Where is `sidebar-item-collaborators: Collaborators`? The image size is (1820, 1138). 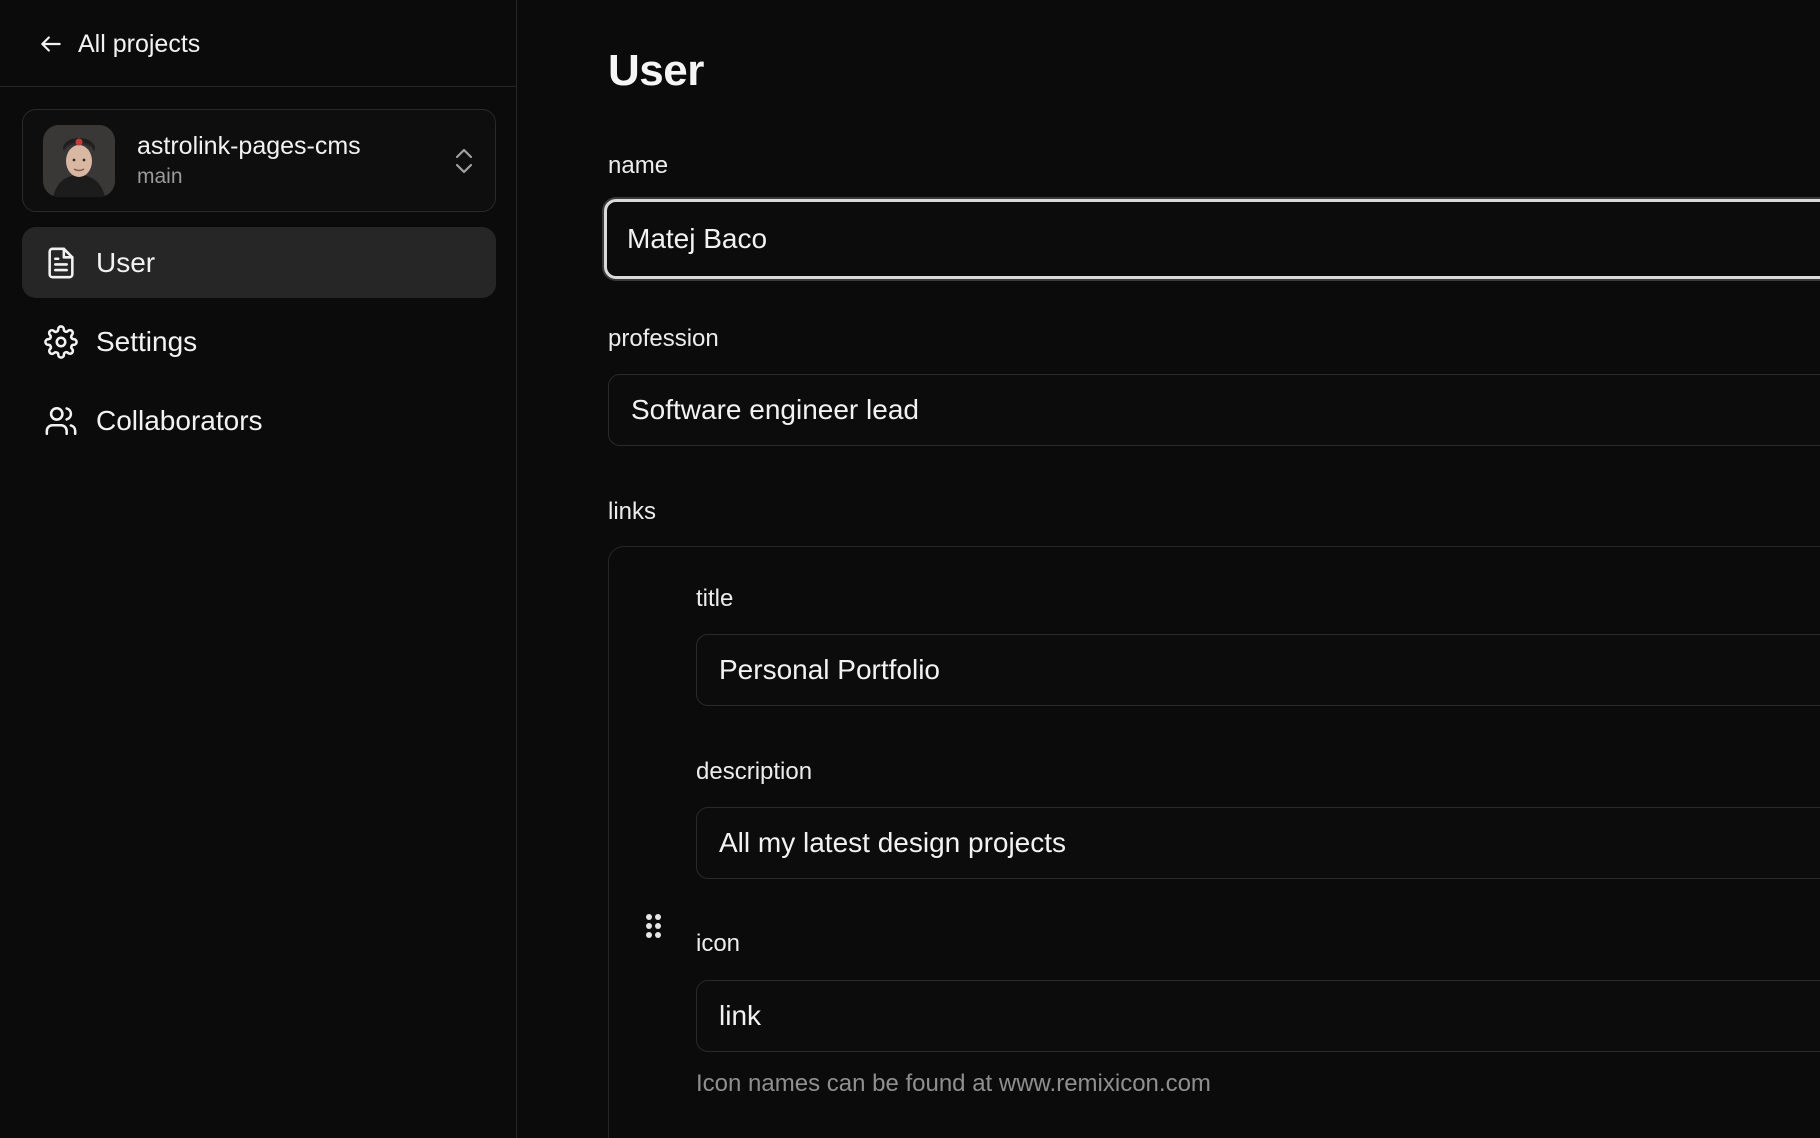
sidebar-item-collaborators: Collaborators is located at coordinates (259, 420).